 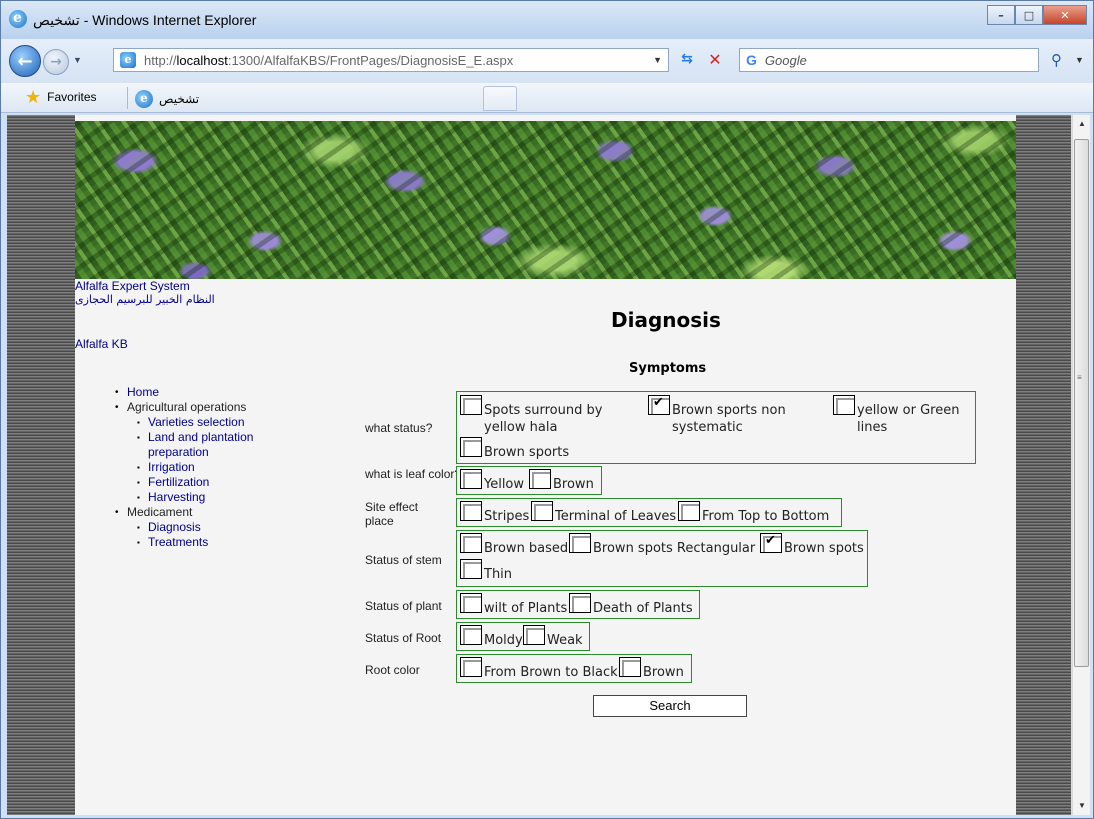 I want to click on favorites-button: ★ Favorites, so click(x=61, y=97).